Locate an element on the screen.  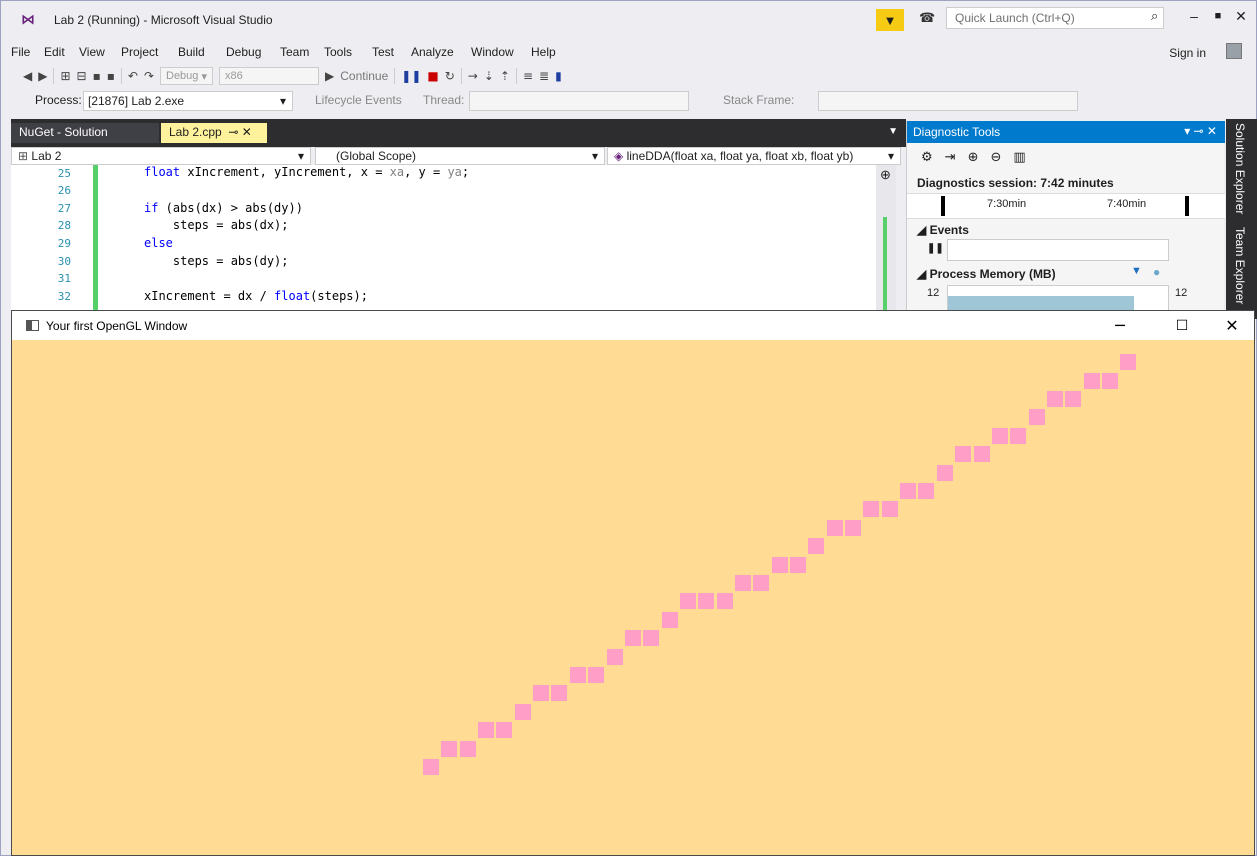
bookmark-icon: ▮ is located at coordinates (558, 76).